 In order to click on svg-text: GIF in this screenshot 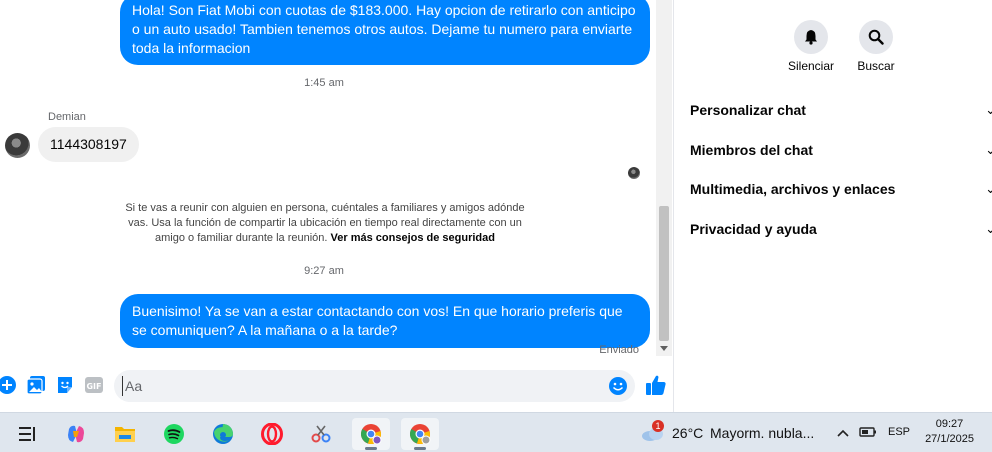, I will do `click(93, 386)`.